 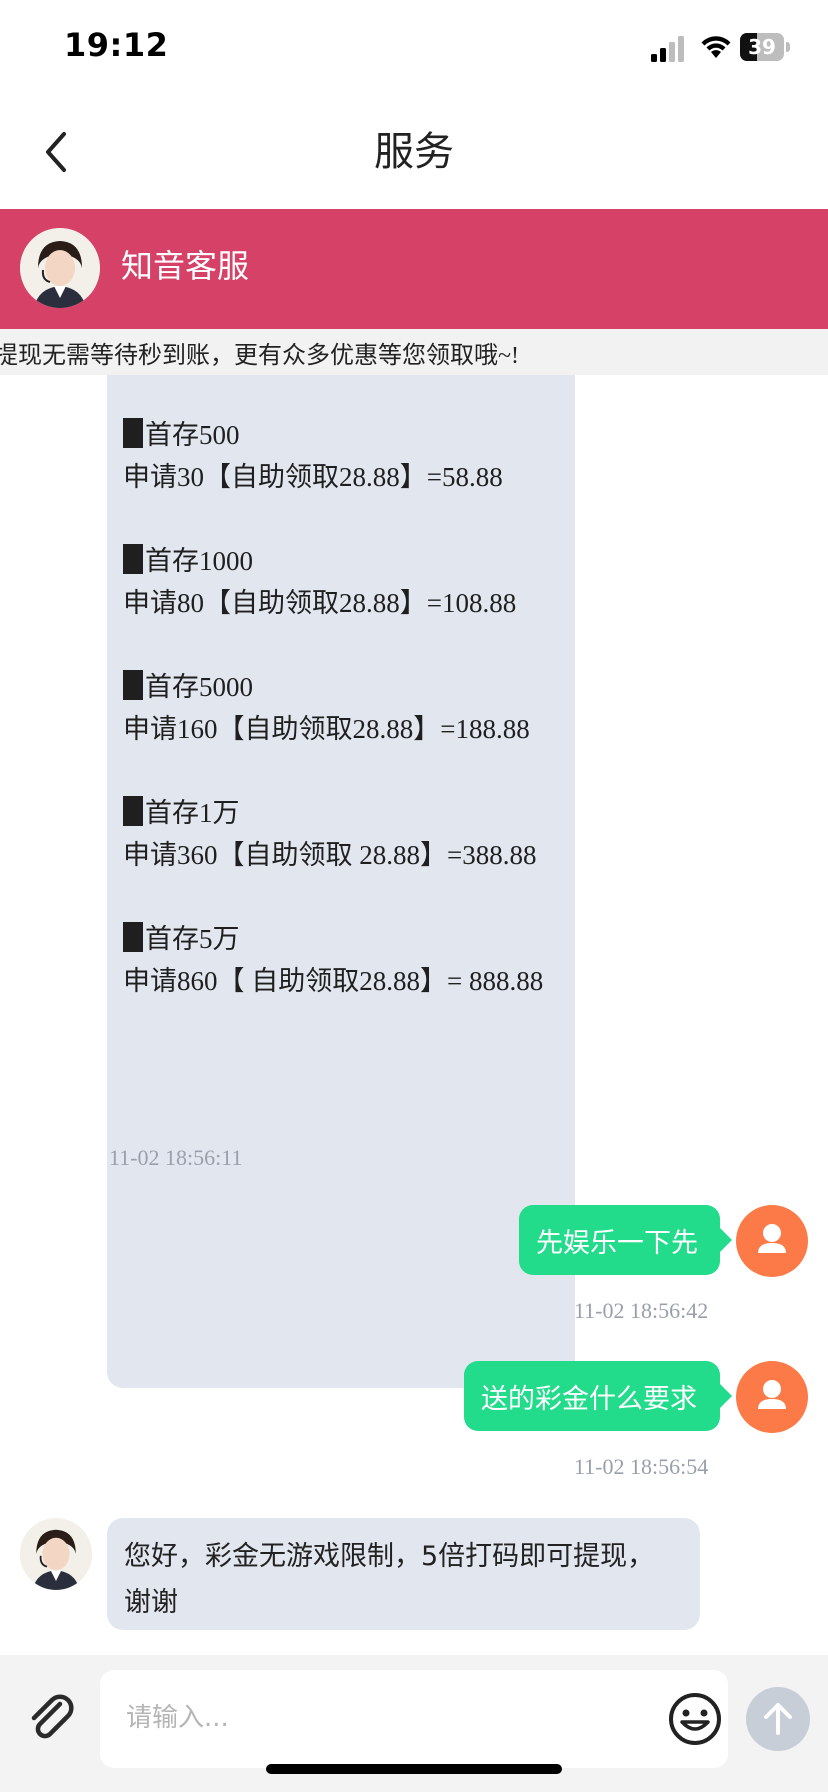 I want to click on send-arrow-icon, so click(x=778, y=1719).